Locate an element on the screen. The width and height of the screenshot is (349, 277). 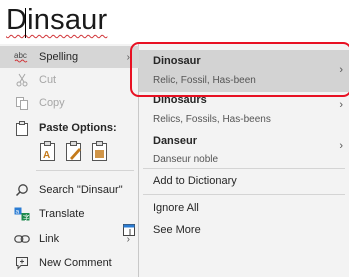
suggestion-item: Dinosaurs Relics, Fossils, Has-beens › is located at coordinates (244, 112).